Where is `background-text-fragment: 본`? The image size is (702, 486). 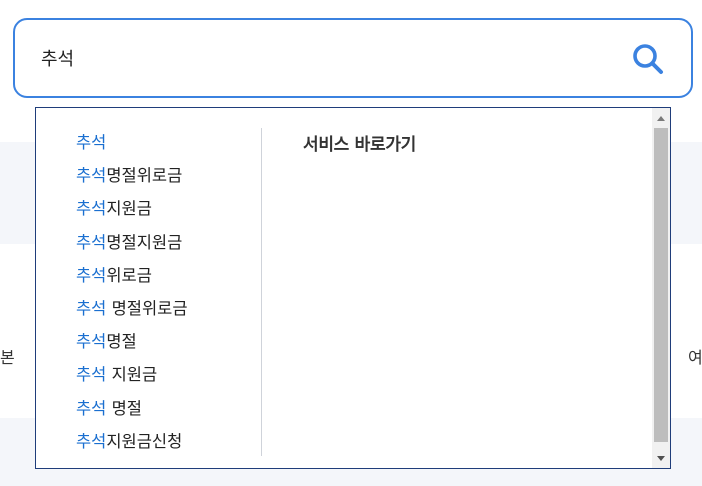 background-text-fragment: 본 is located at coordinates (7, 357).